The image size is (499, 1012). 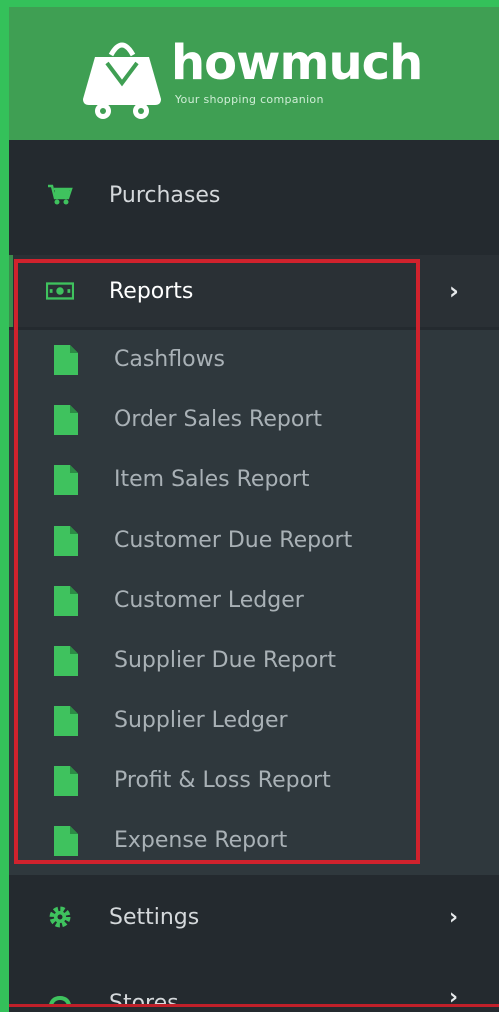 I want to click on submenu-item-order-sales-report: Order Sales Report, so click(x=254, y=420).